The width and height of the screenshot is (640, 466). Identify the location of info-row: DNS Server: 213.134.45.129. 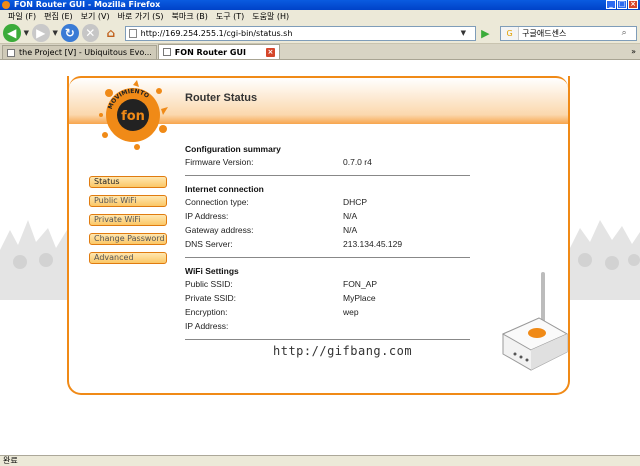
(330, 246).